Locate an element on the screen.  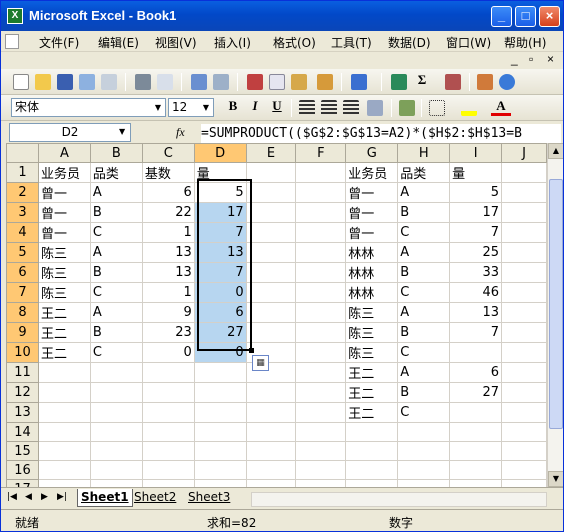
cell: 林林 is located at coordinates (372, 272).